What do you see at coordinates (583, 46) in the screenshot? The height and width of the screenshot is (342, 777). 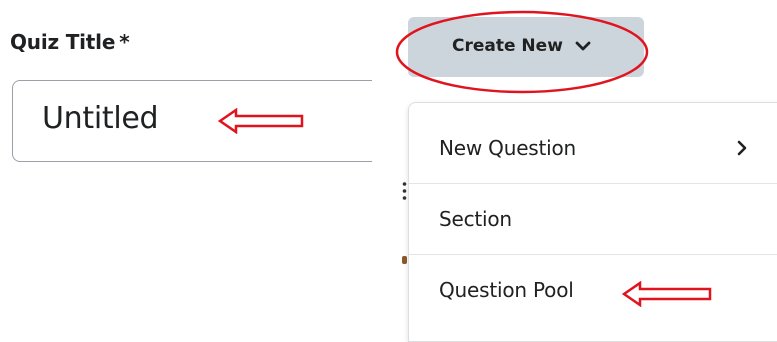 I see `chevron-down-icon` at bounding box center [583, 46].